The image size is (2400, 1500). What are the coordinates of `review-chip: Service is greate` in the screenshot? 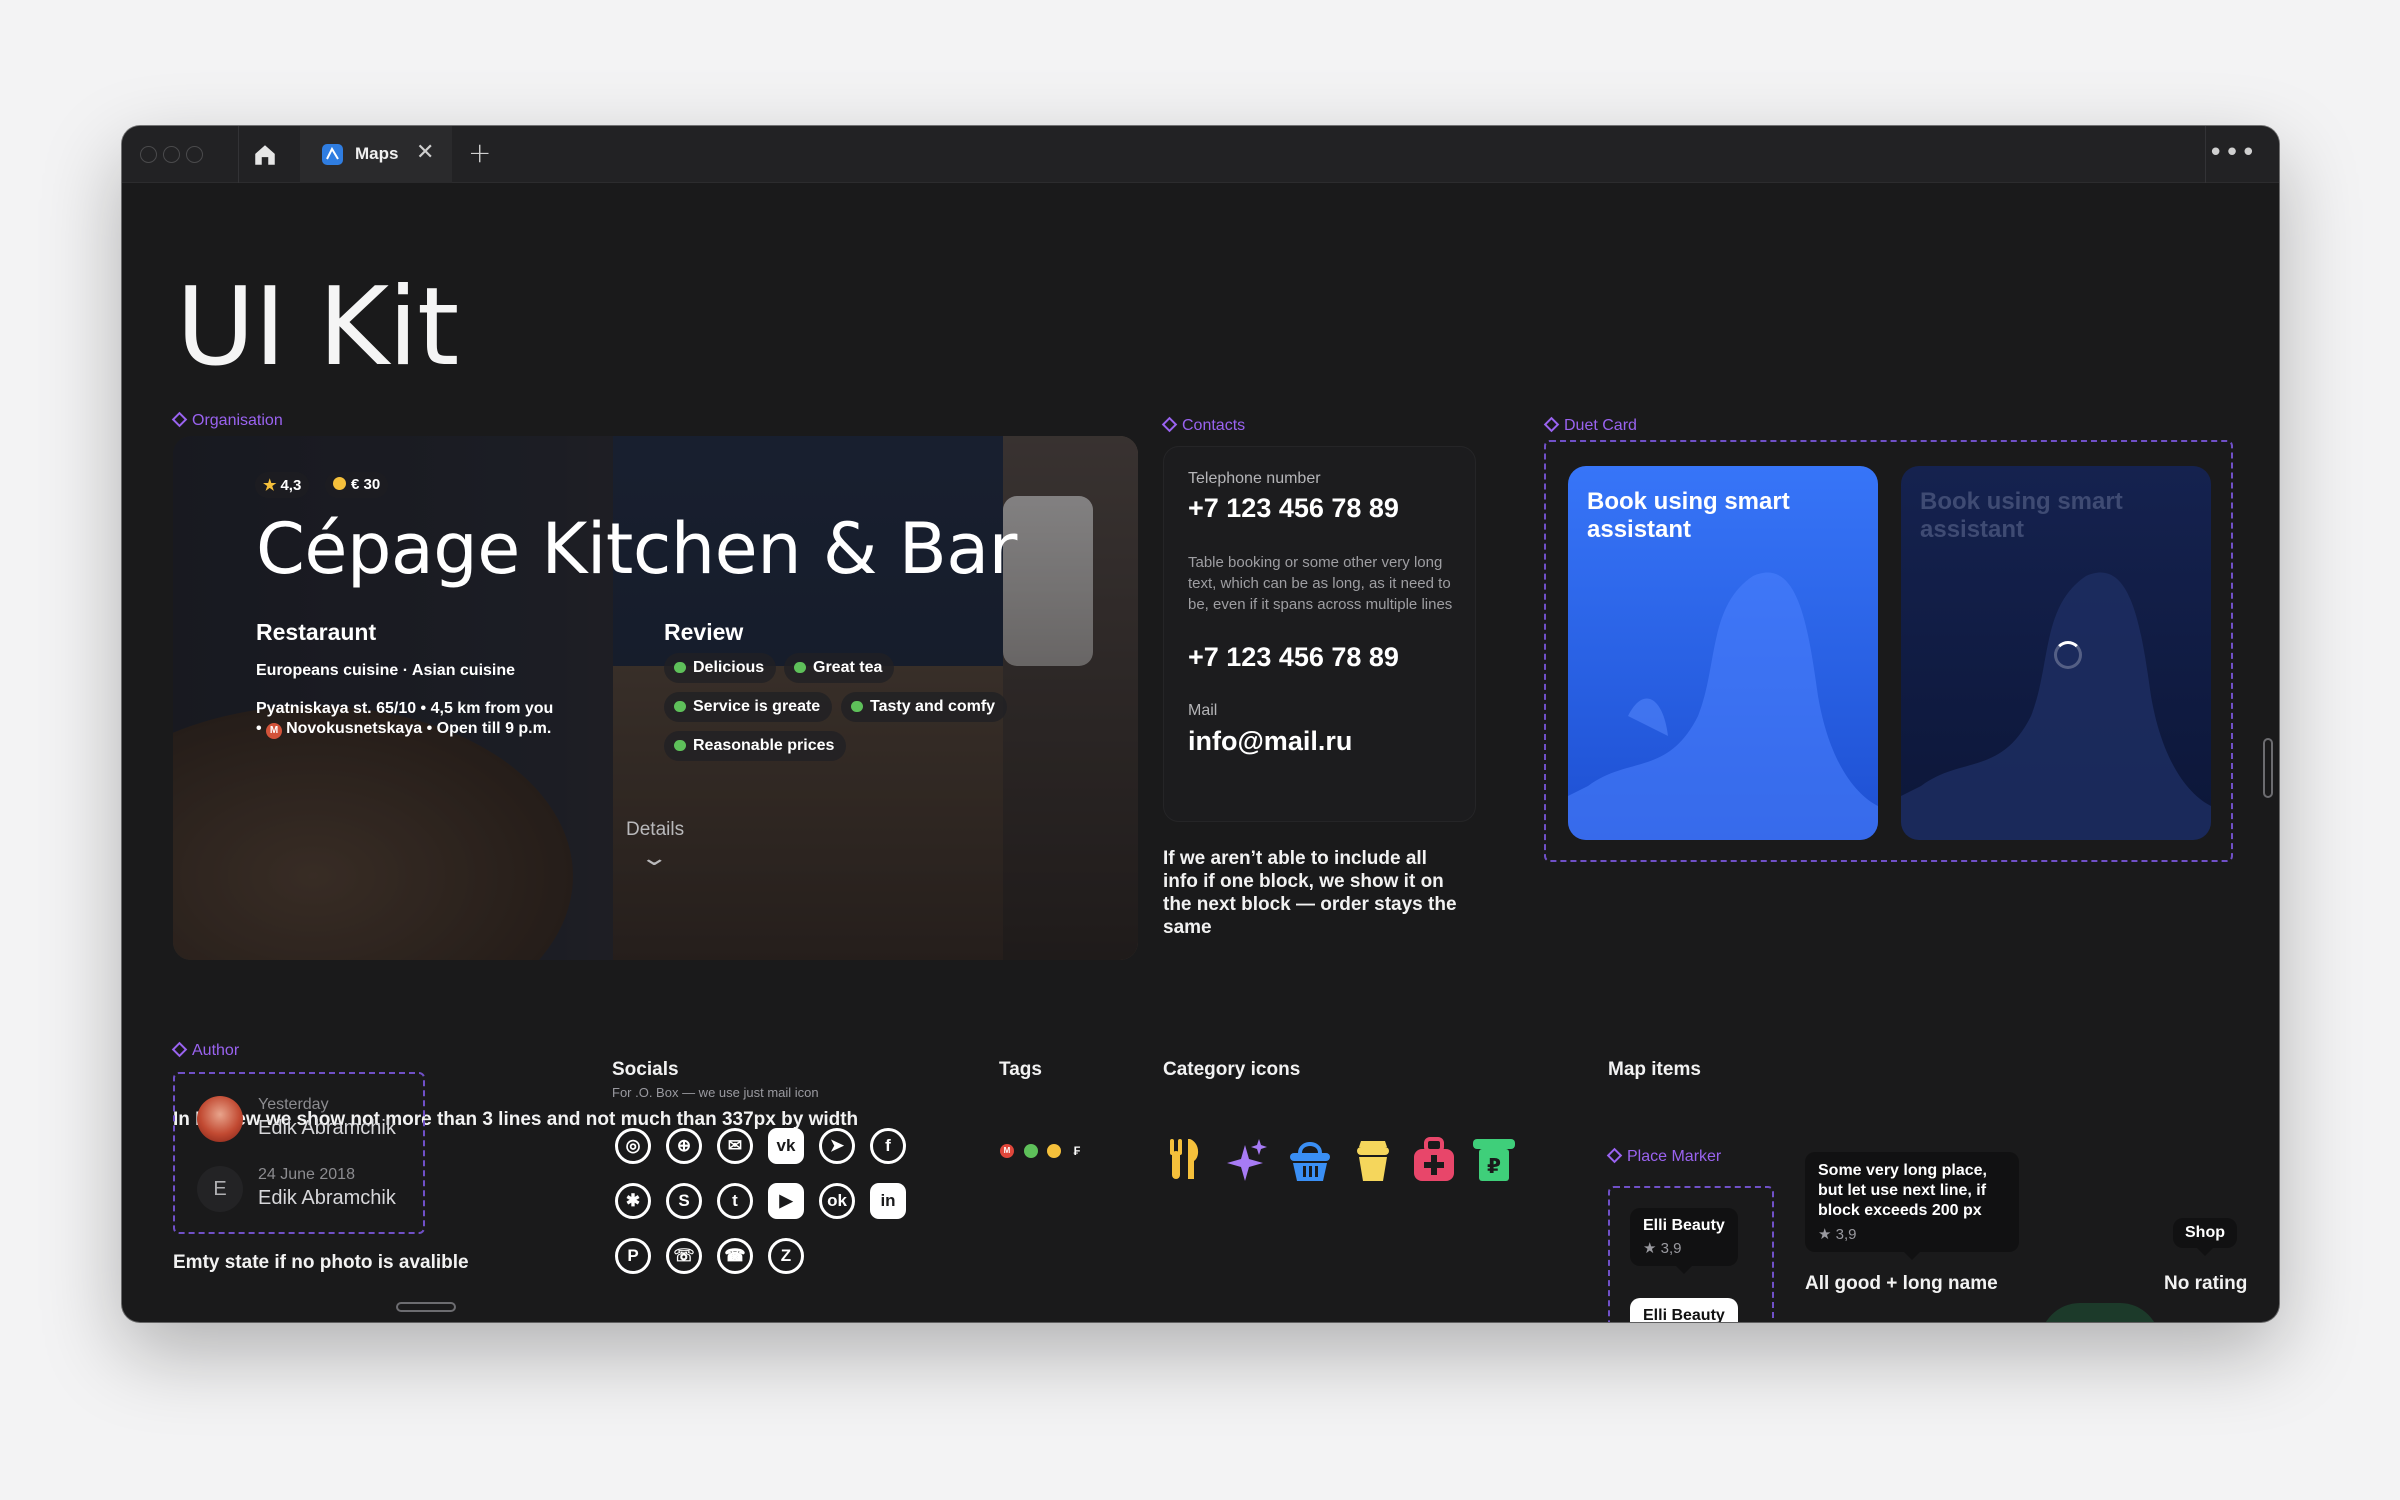 It's located at (748, 707).